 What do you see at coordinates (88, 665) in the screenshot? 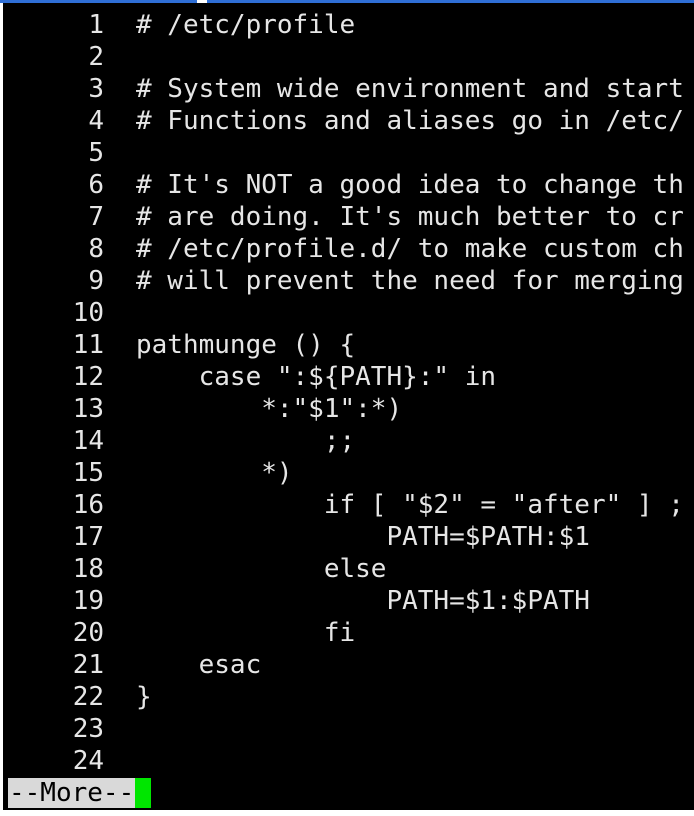
I see `line-number: 21` at bounding box center [88, 665].